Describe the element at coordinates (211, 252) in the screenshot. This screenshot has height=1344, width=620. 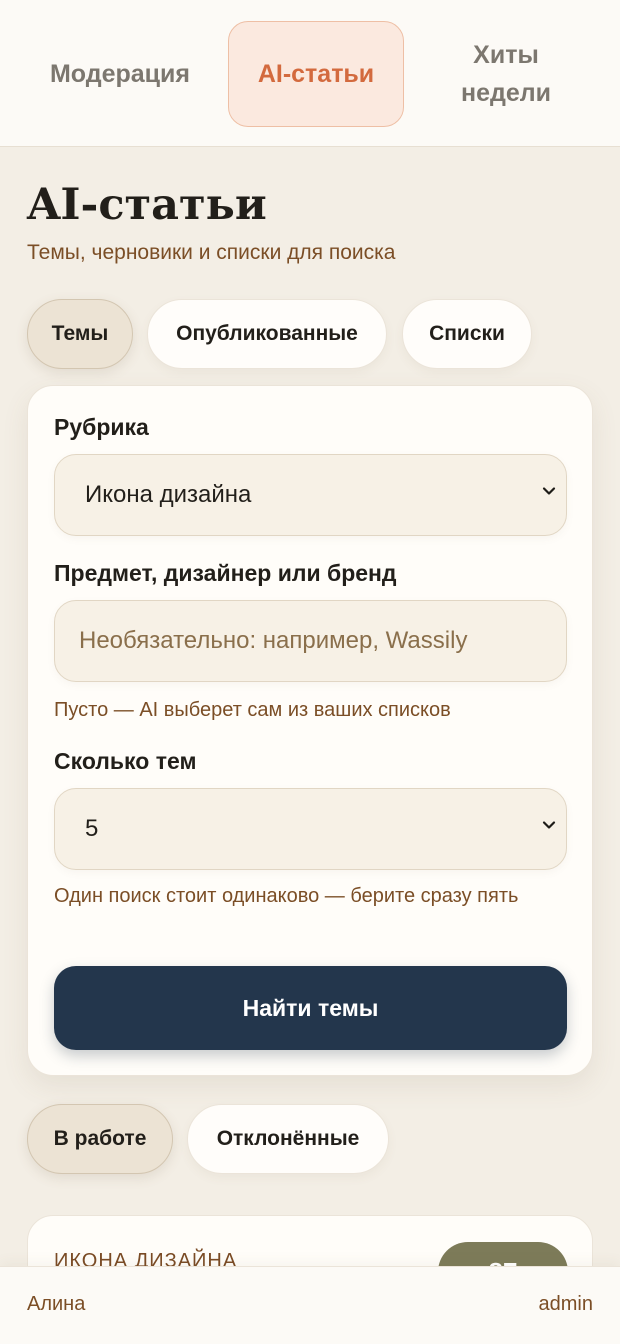
I see `page-subtitle: Темы, черновики и списки для поиска` at that location.